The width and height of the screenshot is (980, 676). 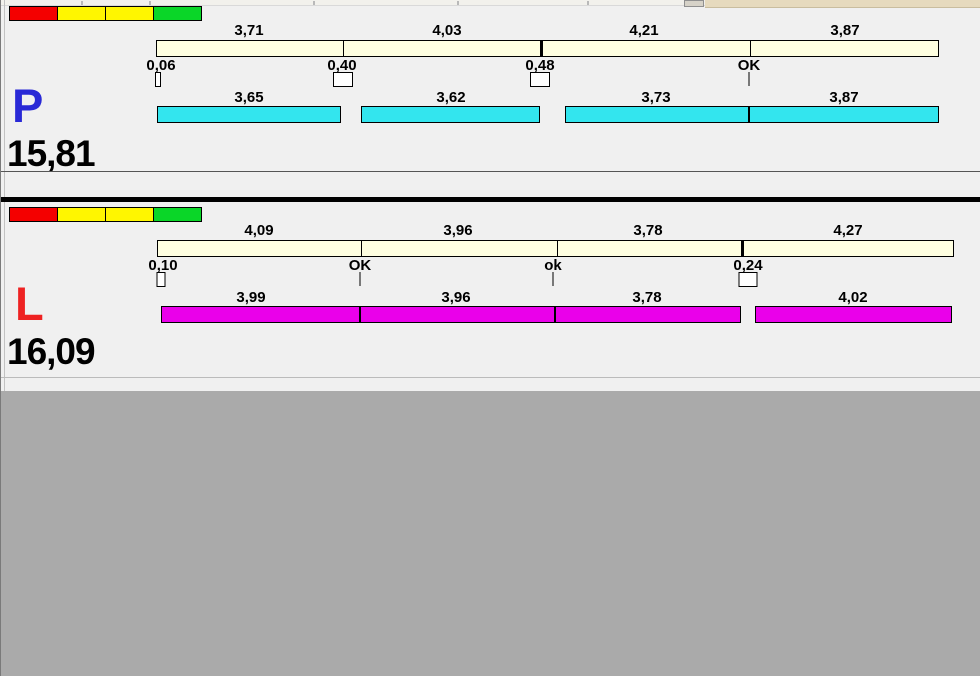 I want to click on lane-letter: L, so click(x=29, y=303).